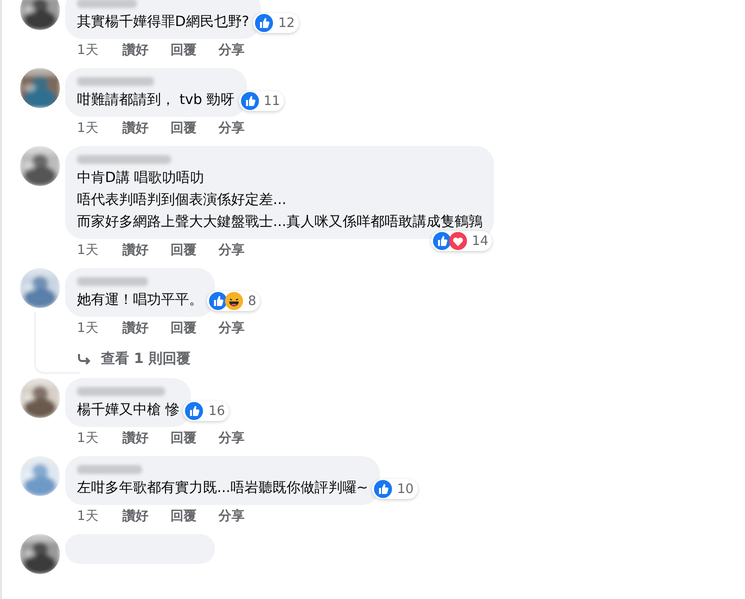  What do you see at coordinates (163, 22) in the screenshot?
I see `comment-text: 其實楊千嬅得罪D網民乜野?` at bounding box center [163, 22].